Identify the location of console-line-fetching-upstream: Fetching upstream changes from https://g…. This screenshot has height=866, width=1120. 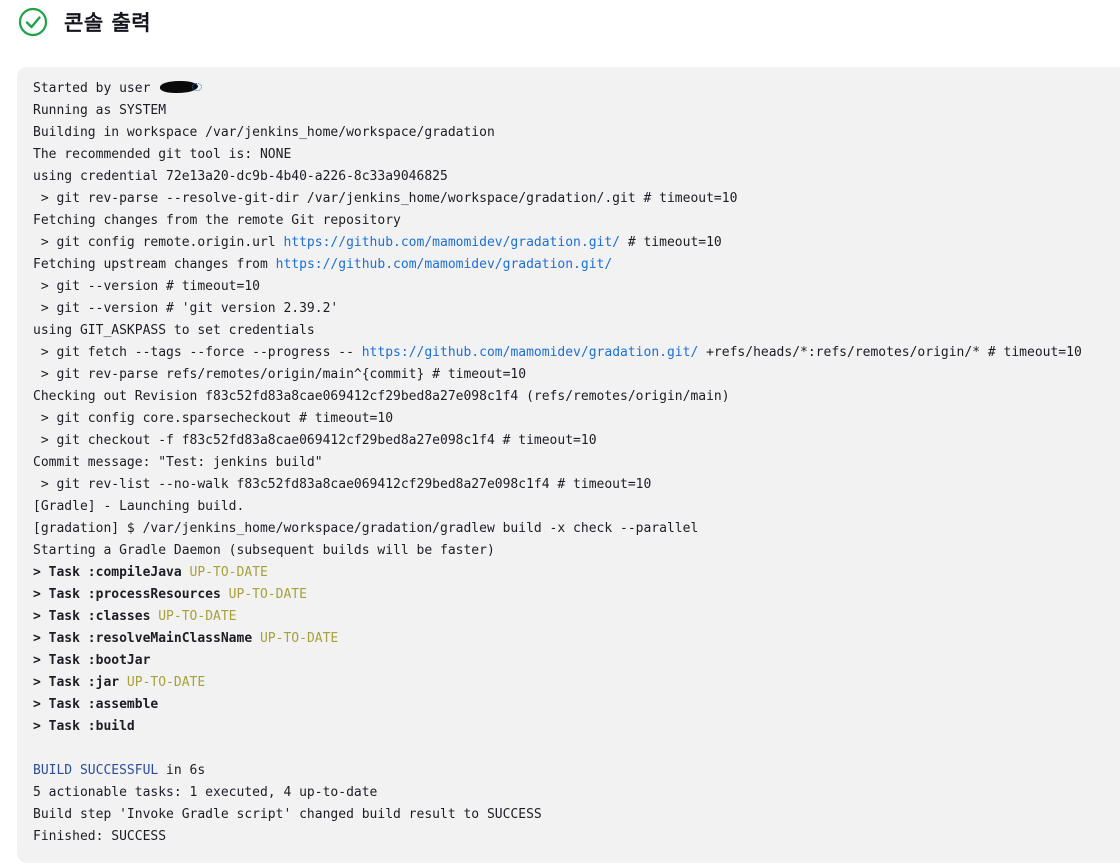
(323, 264).